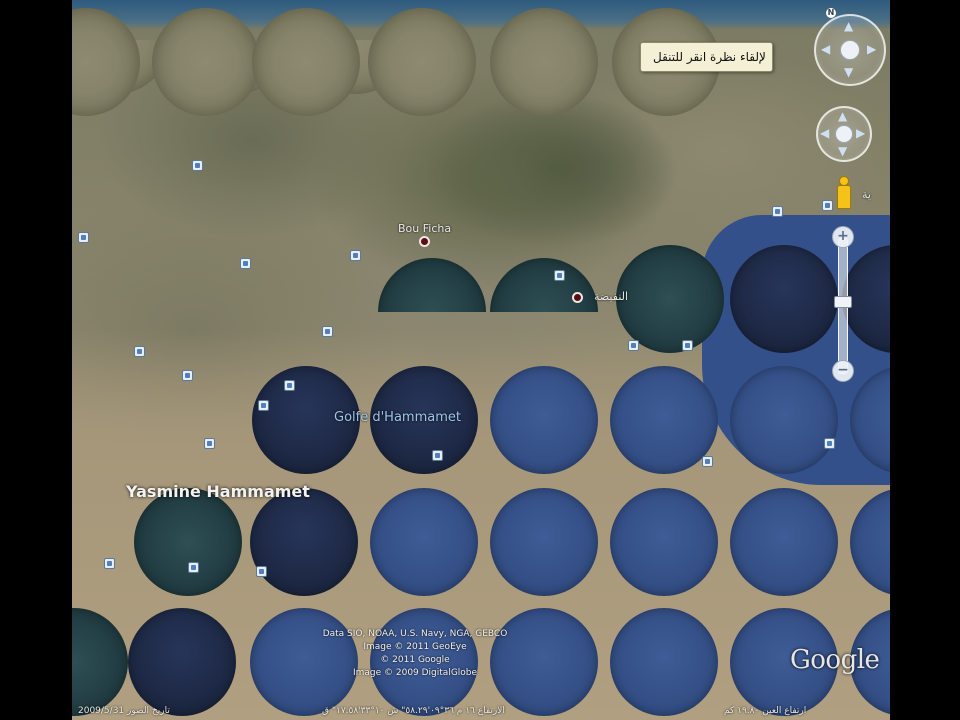 The image size is (960, 720). I want to click on look-left-icon: ◀, so click(825, 49).